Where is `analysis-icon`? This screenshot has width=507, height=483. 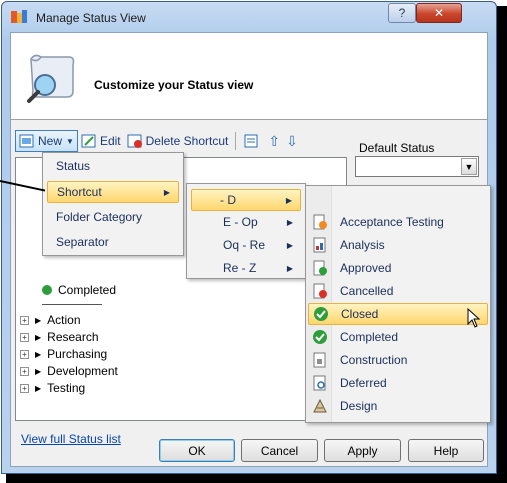
analysis-icon is located at coordinates (319, 245).